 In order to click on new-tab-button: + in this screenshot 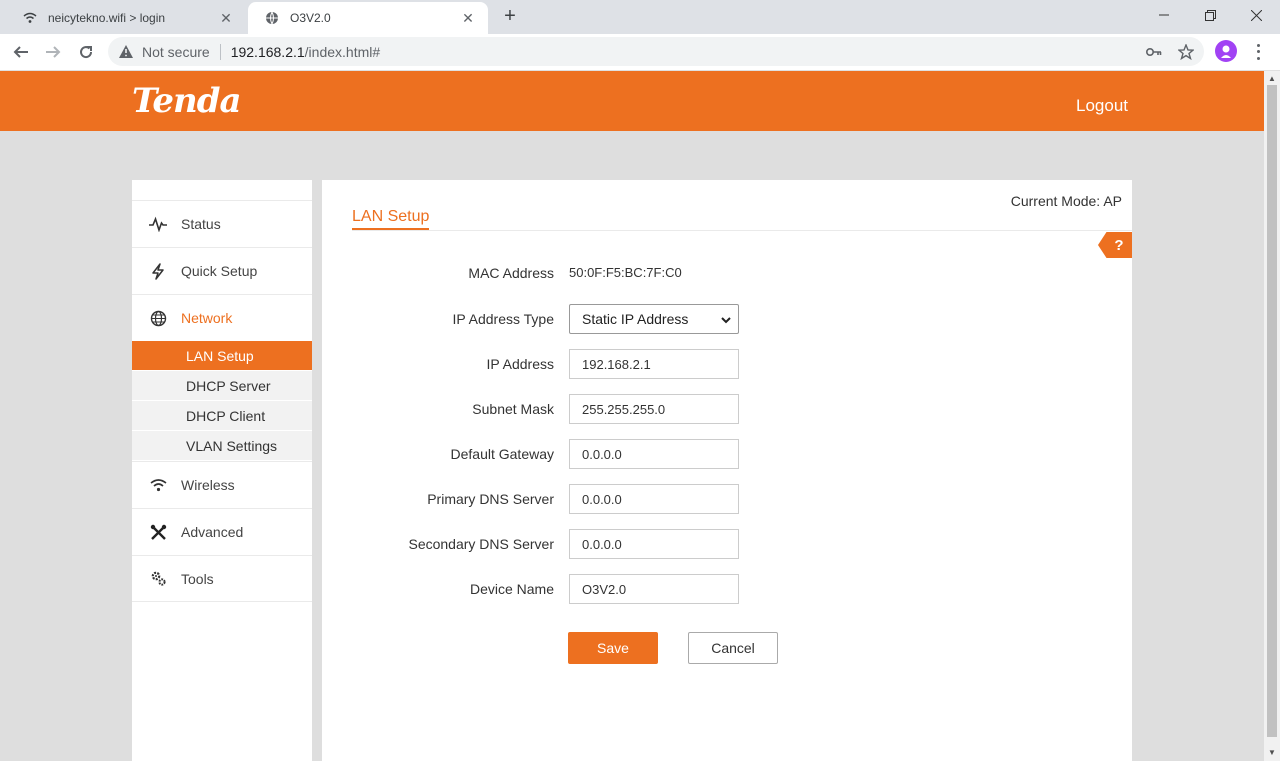, I will do `click(510, 16)`.